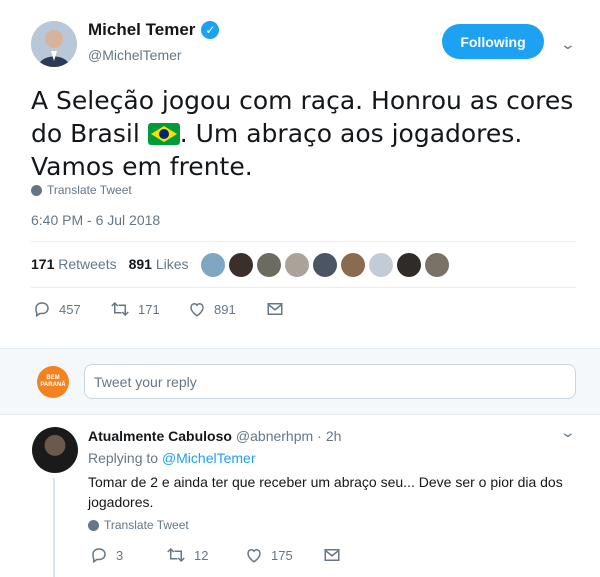 The image size is (600, 577). Describe the element at coordinates (141, 30) in the screenshot. I see `author-name-text: Michel Temer` at that location.